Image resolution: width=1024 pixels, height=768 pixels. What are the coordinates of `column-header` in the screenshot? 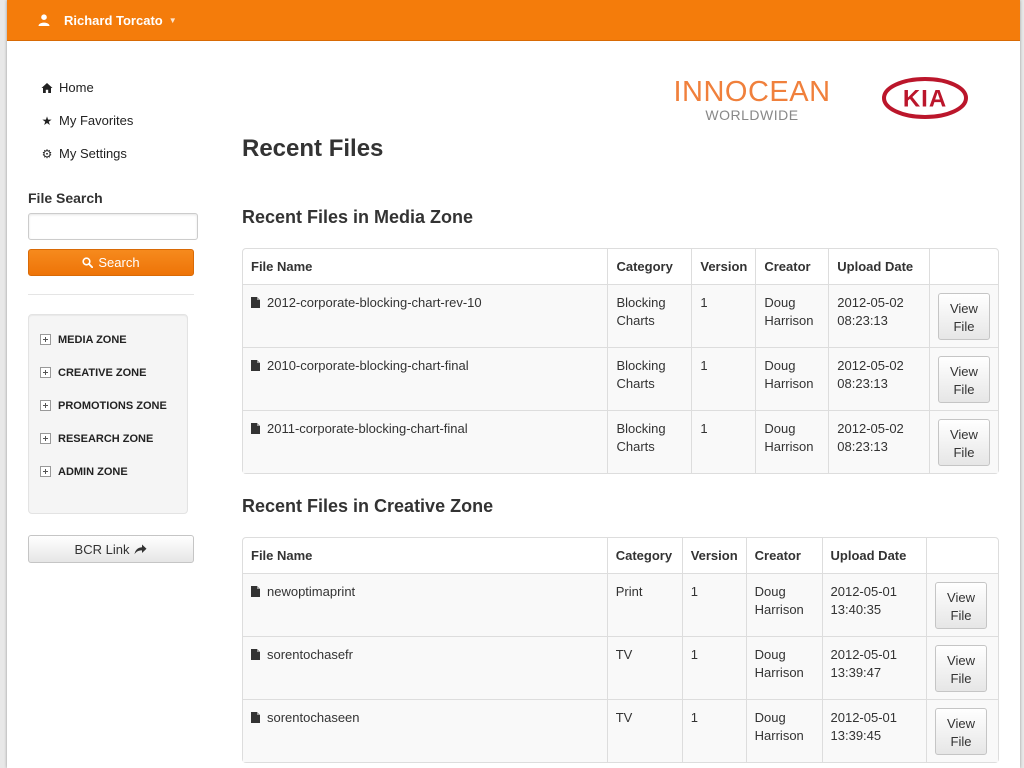 It's located at (963, 266).